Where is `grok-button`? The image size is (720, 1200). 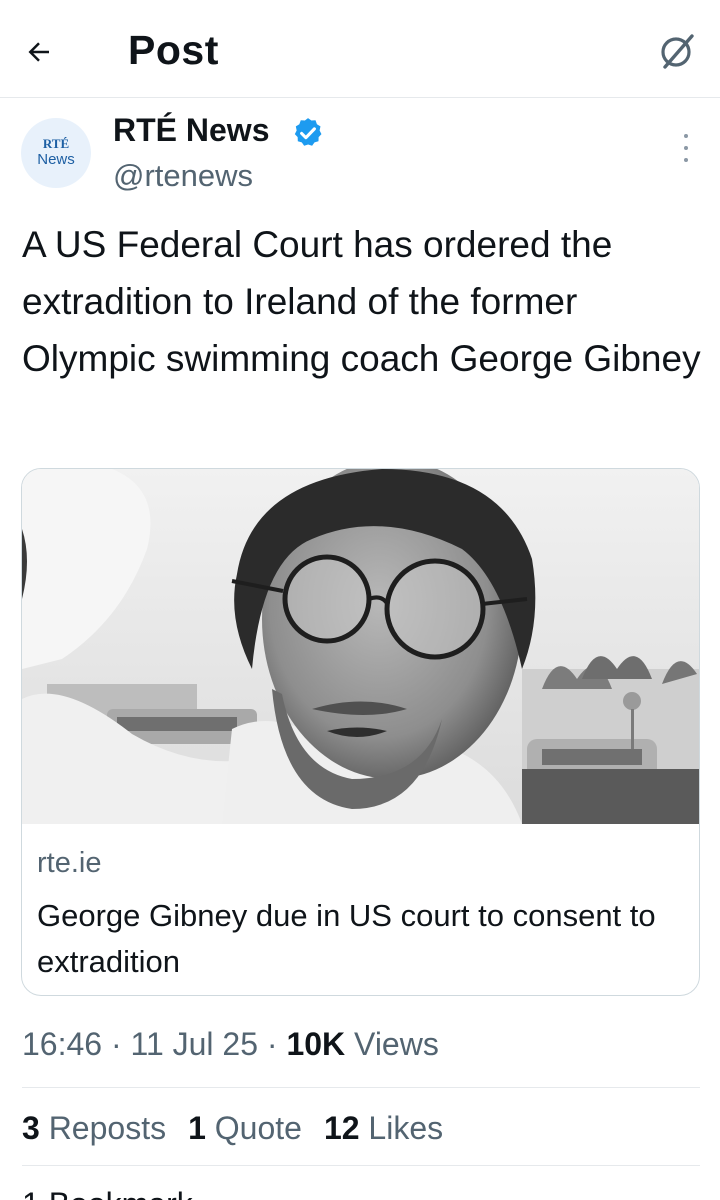 grok-button is located at coordinates (677, 51).